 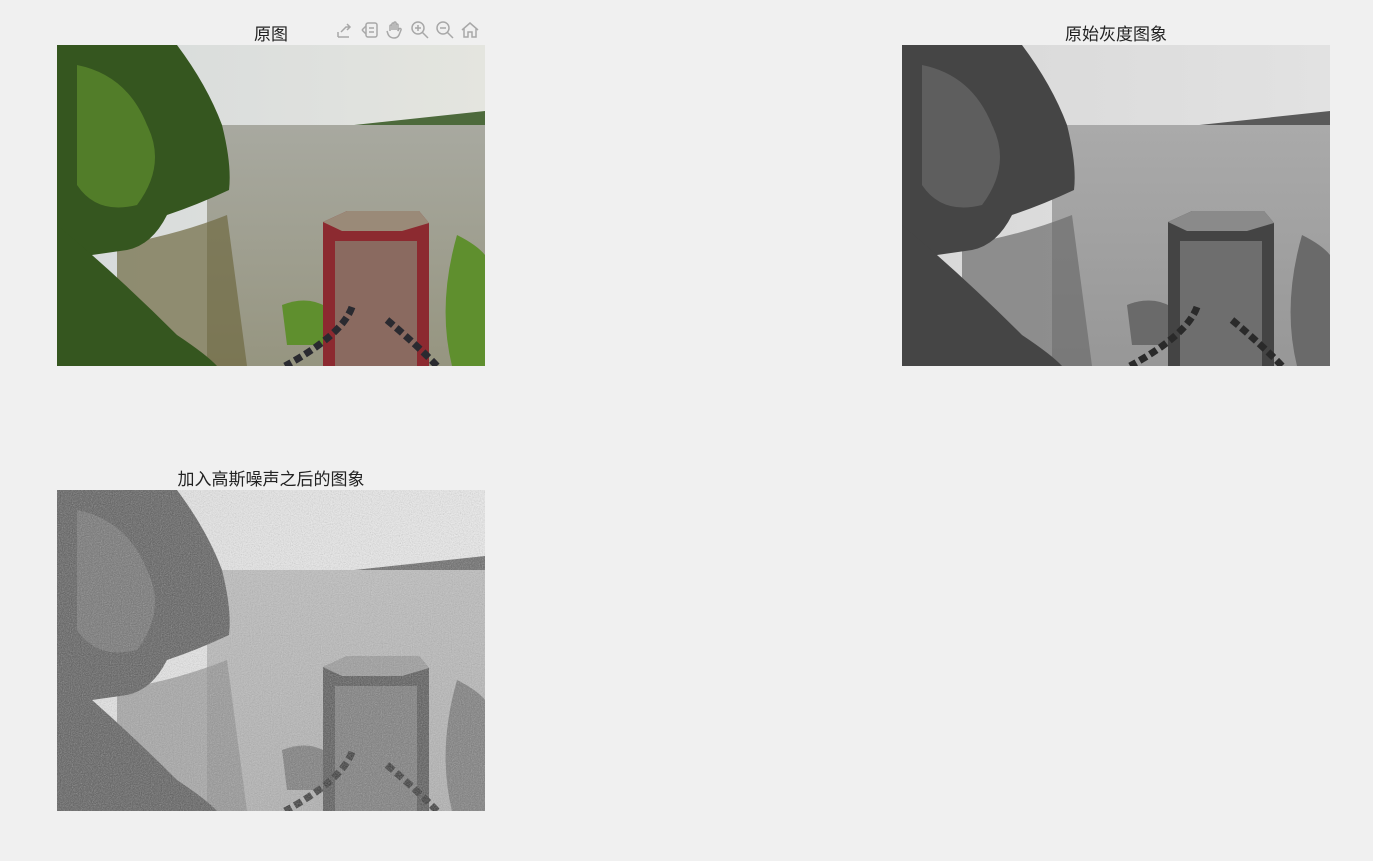 What do you see at coordinates (420, 30) in the screenshot?
I see `zoom-in-icon` at bounding box center [420, 30].